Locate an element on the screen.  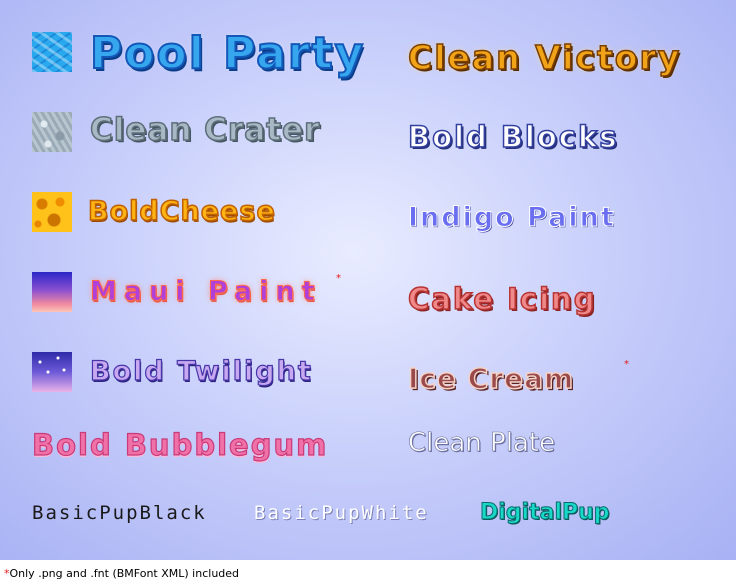
font-sample-bold-blocks: Bold Blocks is located at coordinates (513, 137).